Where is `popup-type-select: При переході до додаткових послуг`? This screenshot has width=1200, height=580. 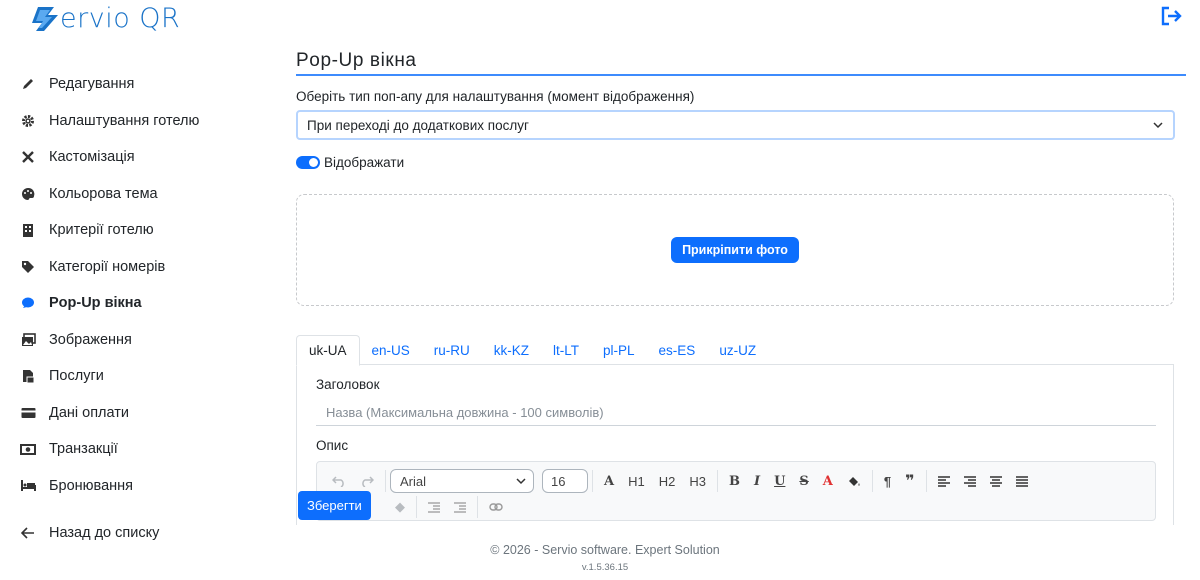
popup-type-select: При переході до додаткових послуг is located at coordinates (735, 125).